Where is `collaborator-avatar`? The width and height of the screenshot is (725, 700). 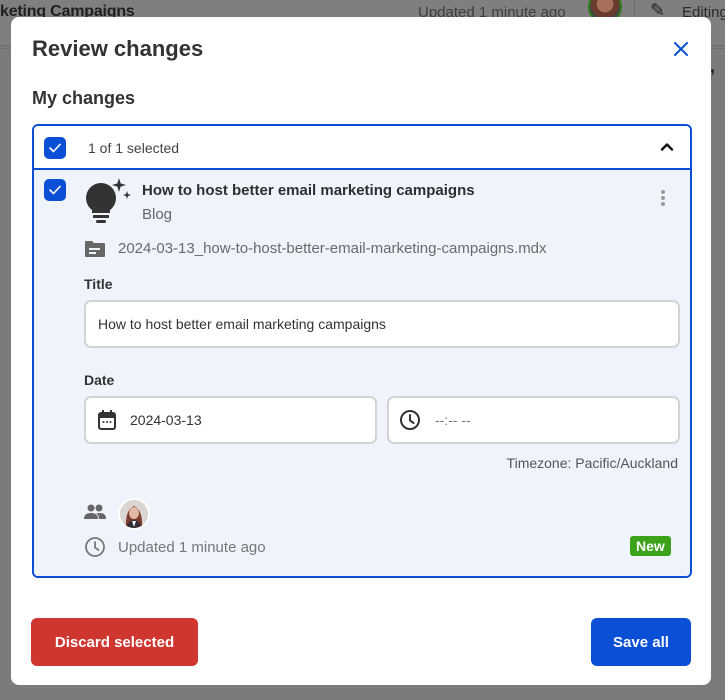
collaborator-avatar is located at coordinates (134, 514).